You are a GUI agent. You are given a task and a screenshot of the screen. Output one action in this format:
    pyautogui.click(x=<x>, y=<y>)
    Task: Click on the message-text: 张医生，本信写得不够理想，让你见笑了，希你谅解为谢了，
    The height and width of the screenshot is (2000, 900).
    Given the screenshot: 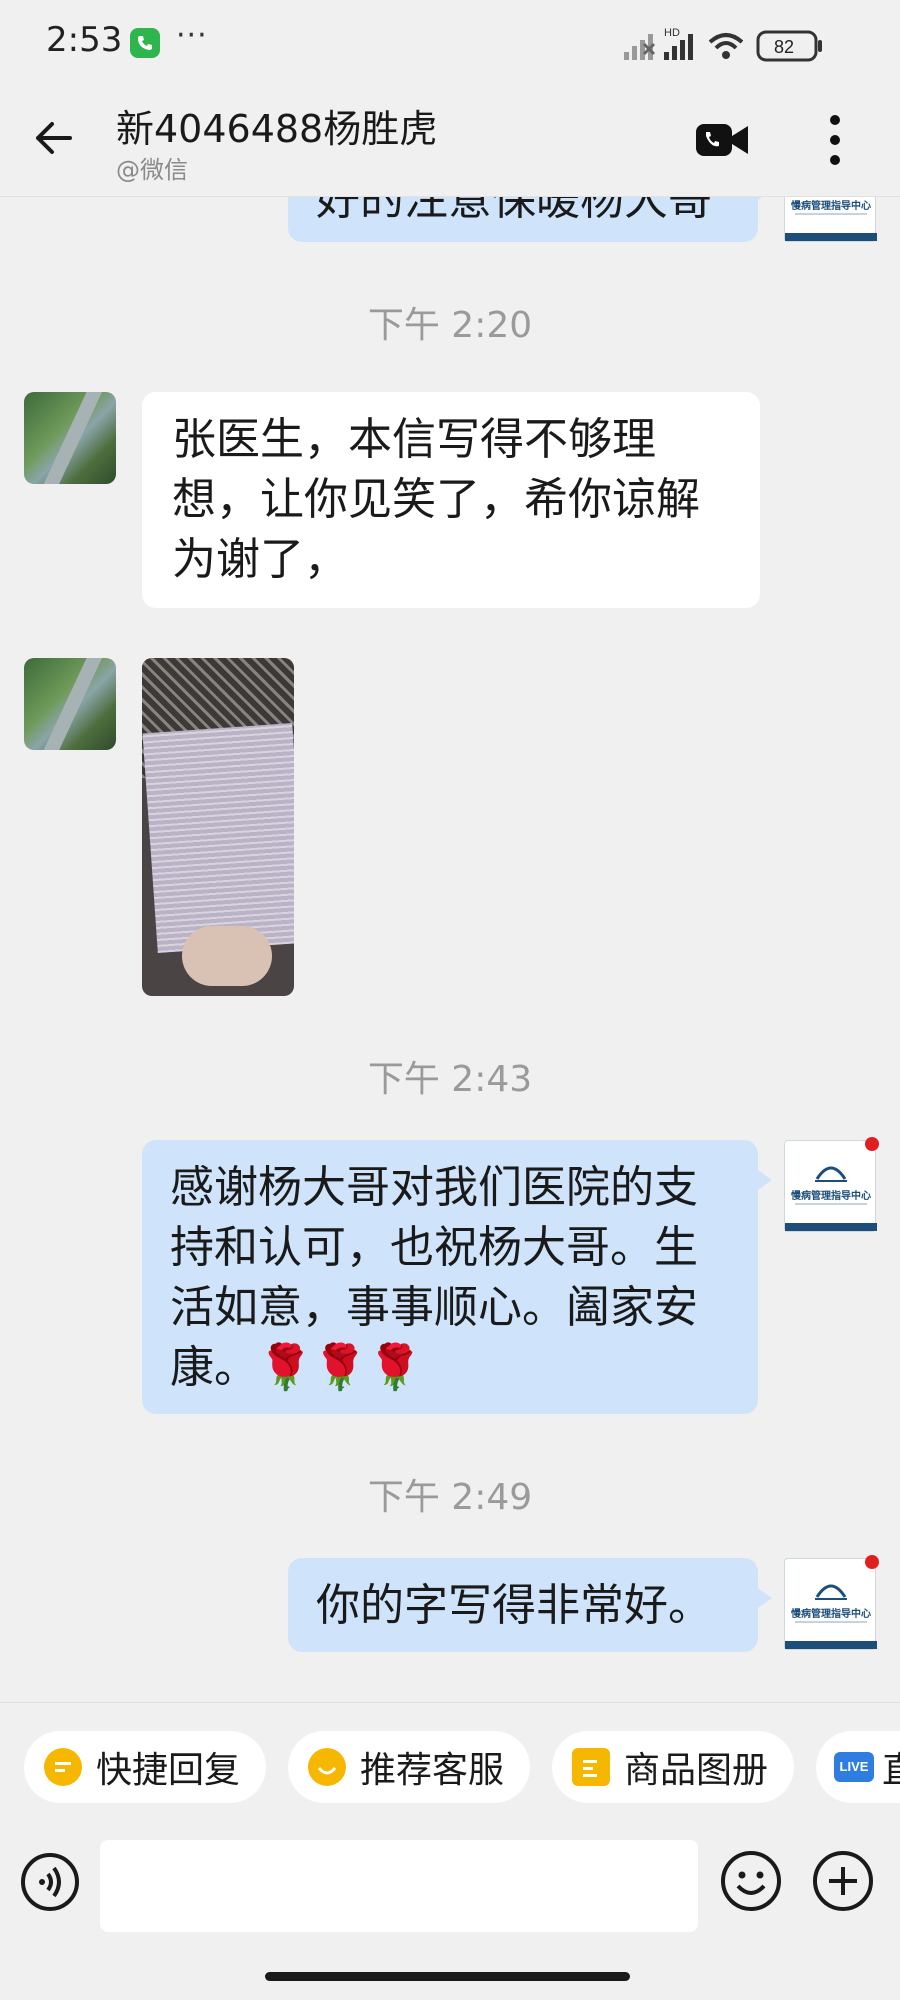 What is the action you would take?
    pyautogui.click(x=436, y=499)
    